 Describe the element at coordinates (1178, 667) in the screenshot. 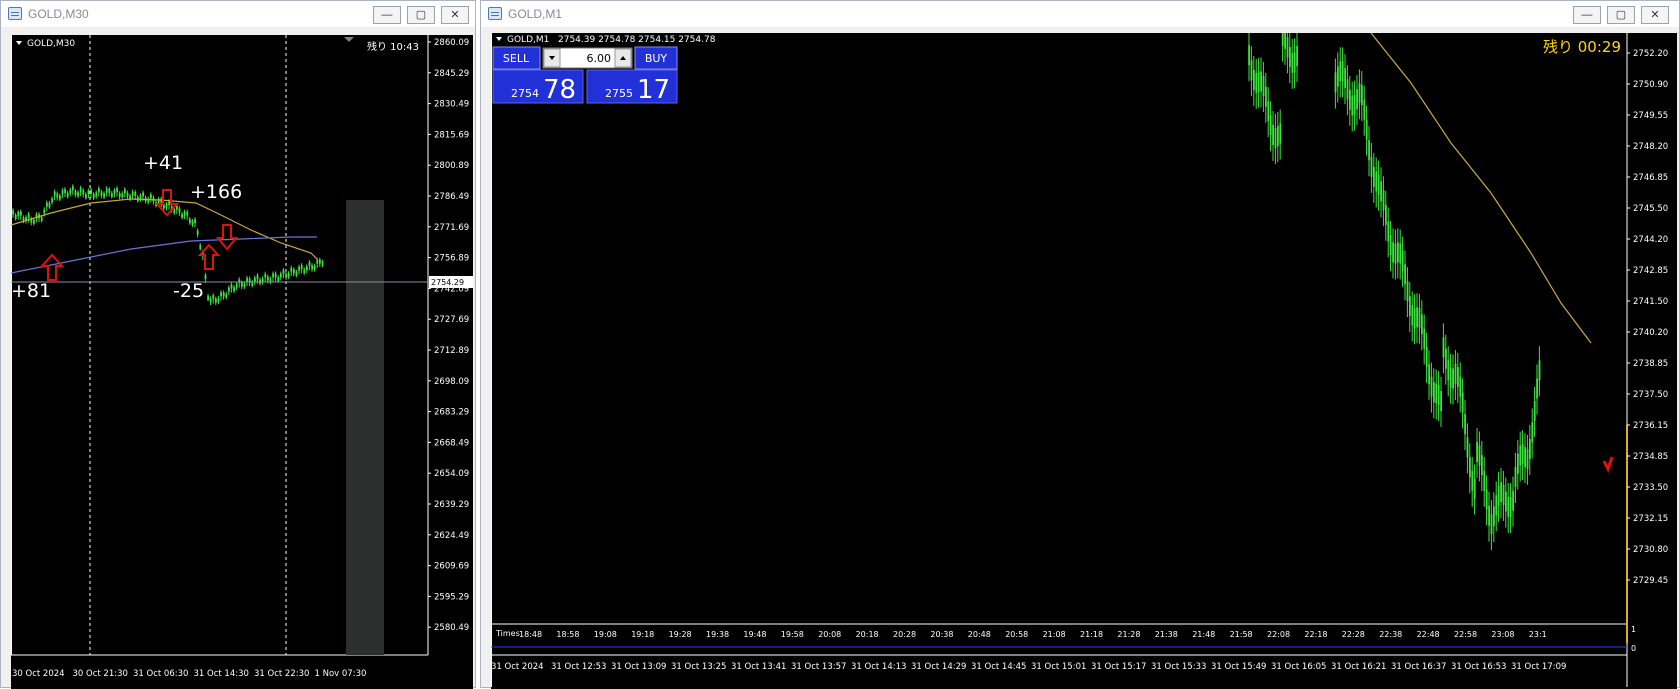

I see `time-tick-label: 31 Oct 15:33` at that location.